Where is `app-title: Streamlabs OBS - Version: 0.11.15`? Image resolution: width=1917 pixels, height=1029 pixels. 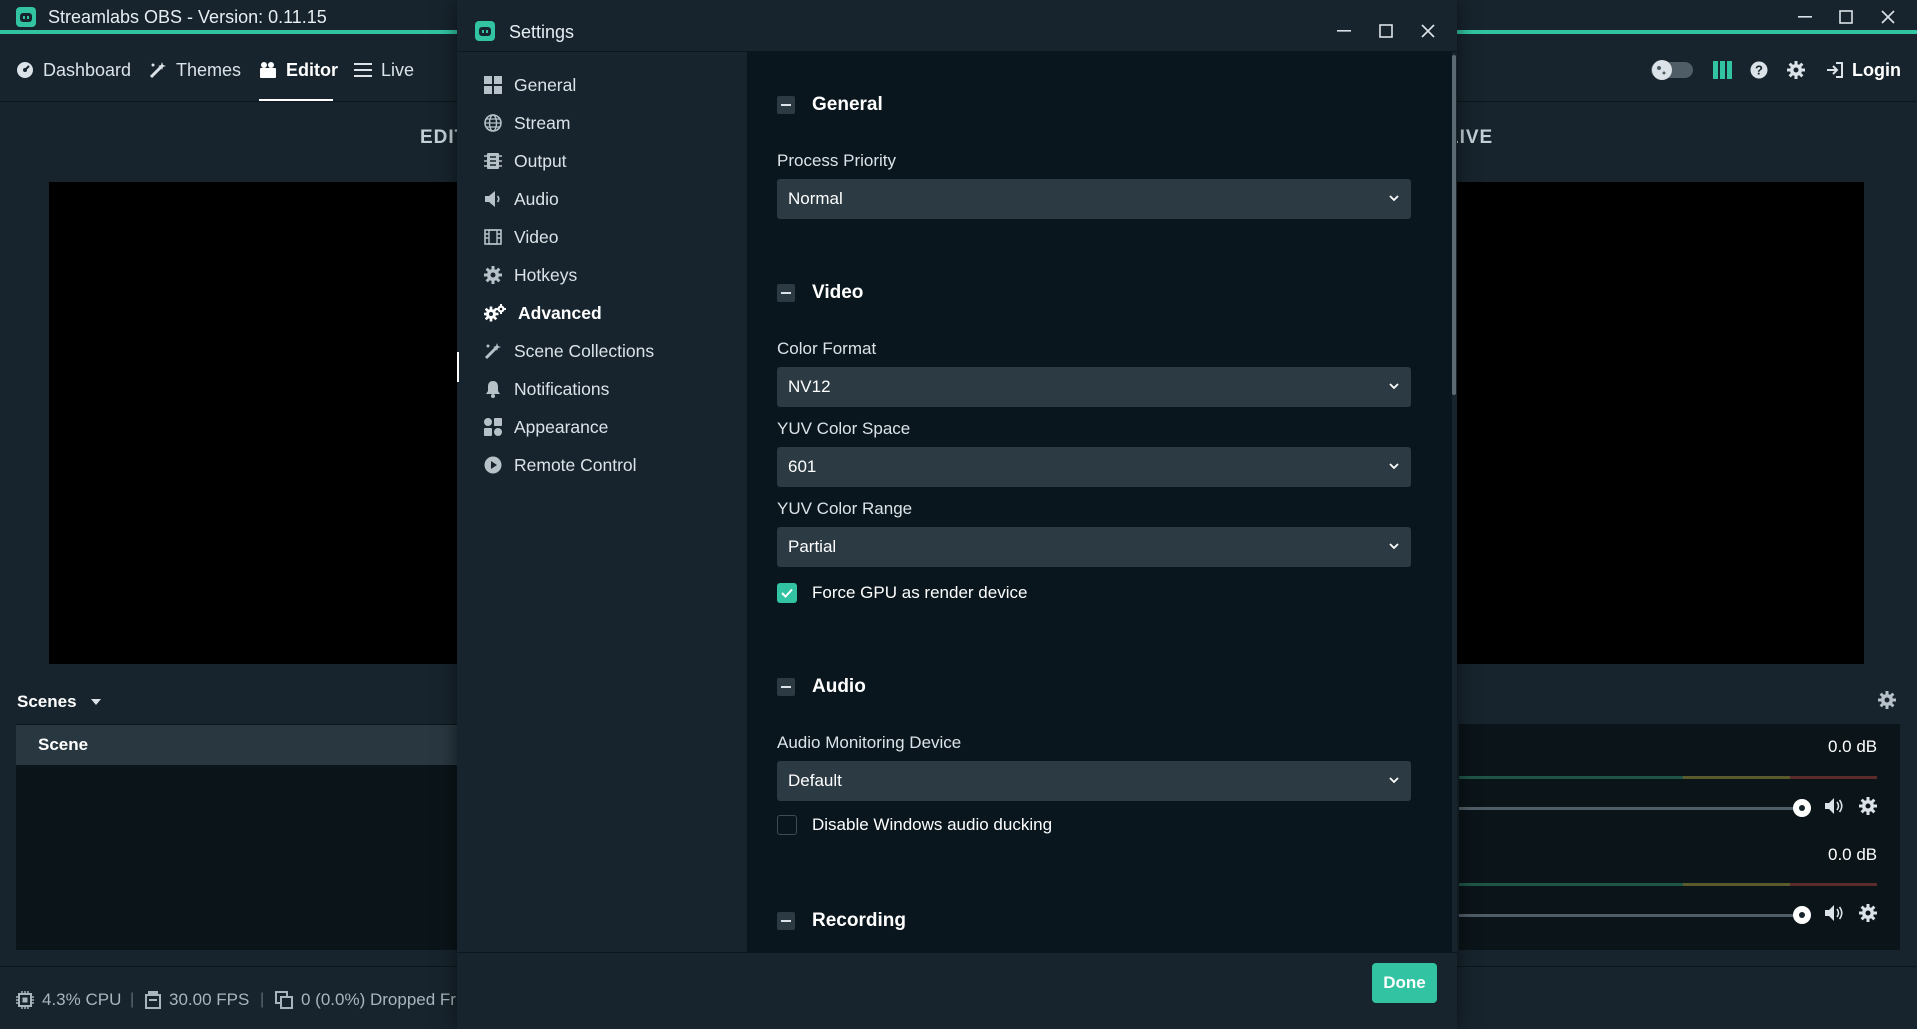 app-title: Streamlabs OBS - Version: 0.11.15 is located at coordinates (187, 17).